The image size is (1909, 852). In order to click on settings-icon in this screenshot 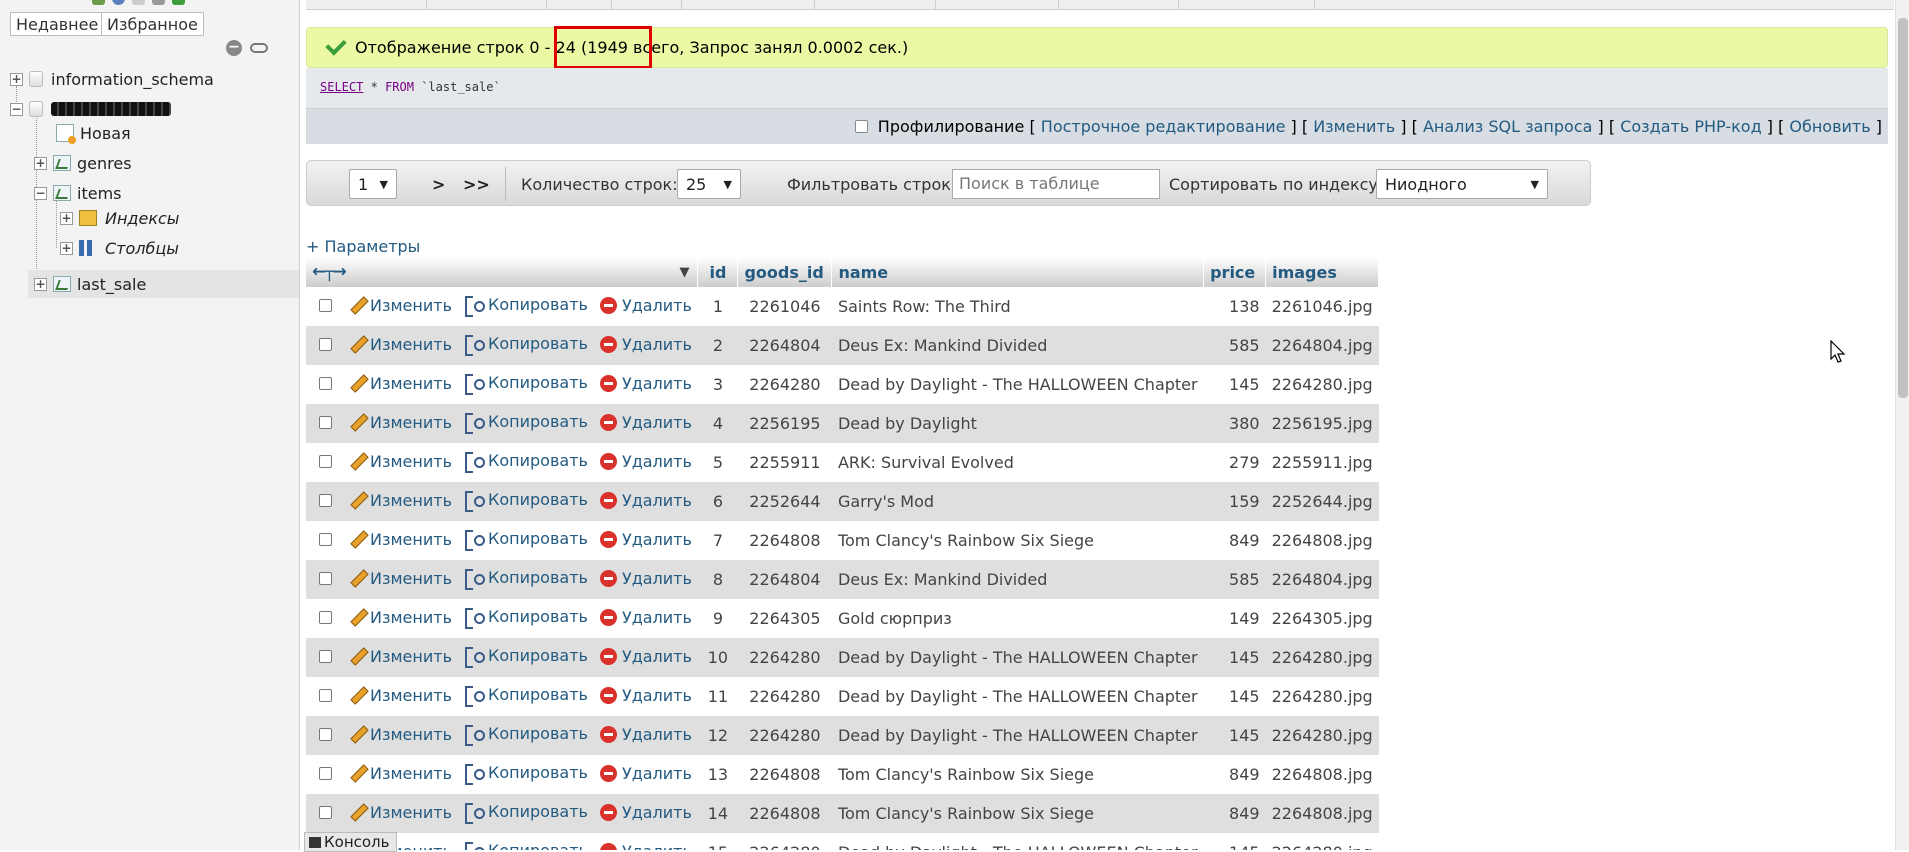, I will do `click(158, 2)`.